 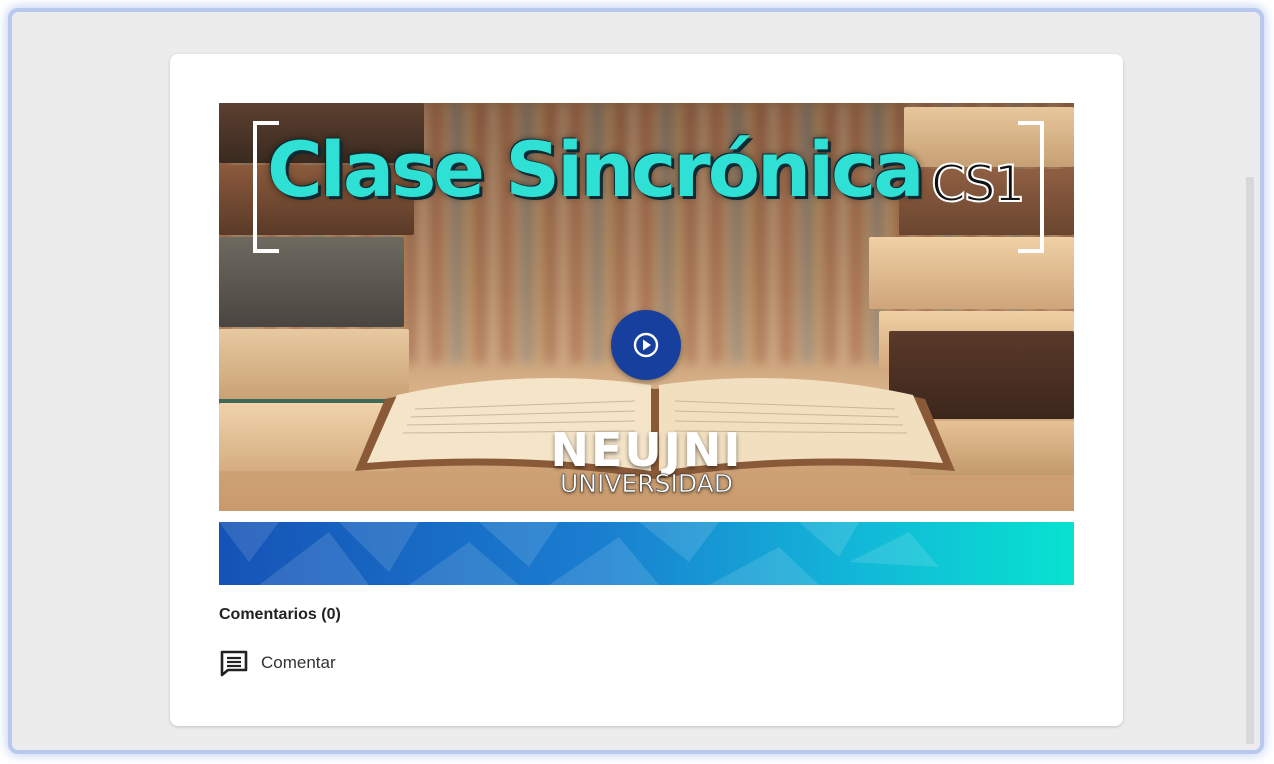 I want to click on comment-icon, so click(x=234, y=663).